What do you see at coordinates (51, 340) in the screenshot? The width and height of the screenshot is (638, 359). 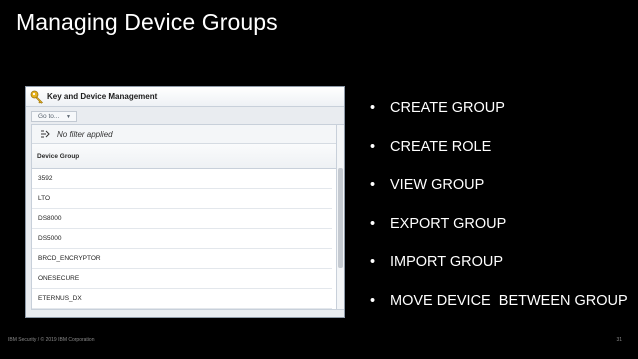 I see `footer-copyright: IBM Security / © 2019 IBM Corporation` at bounding box center [51, 340].